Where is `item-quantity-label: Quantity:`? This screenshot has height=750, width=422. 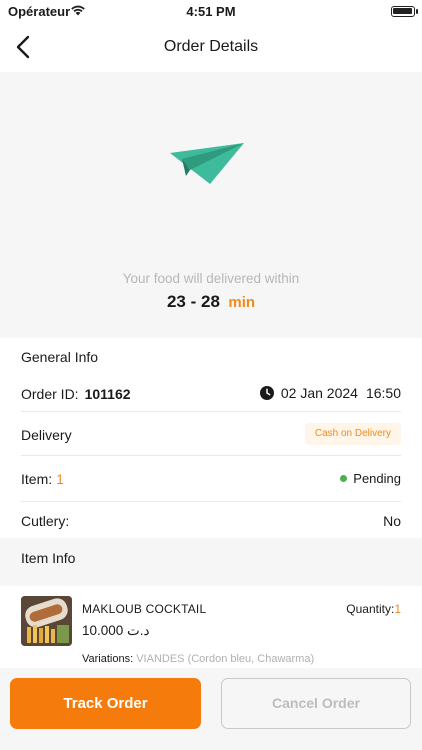
item-quantity-label: Quantity: is located at coordinates (370, 609).